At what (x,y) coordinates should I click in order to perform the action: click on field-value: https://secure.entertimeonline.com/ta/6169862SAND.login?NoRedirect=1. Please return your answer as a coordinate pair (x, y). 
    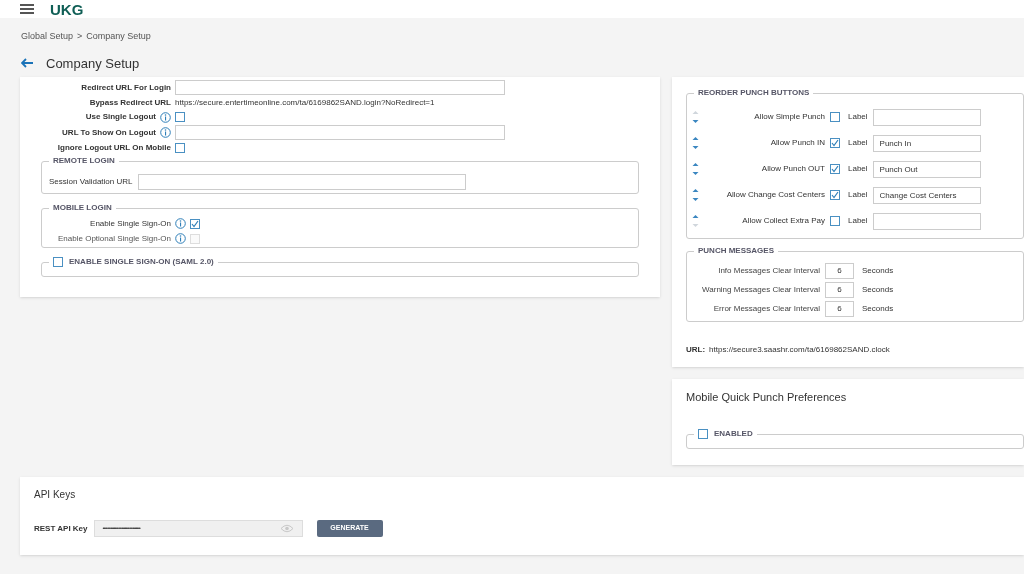
    Looking at the image, I should click on (305, 103).